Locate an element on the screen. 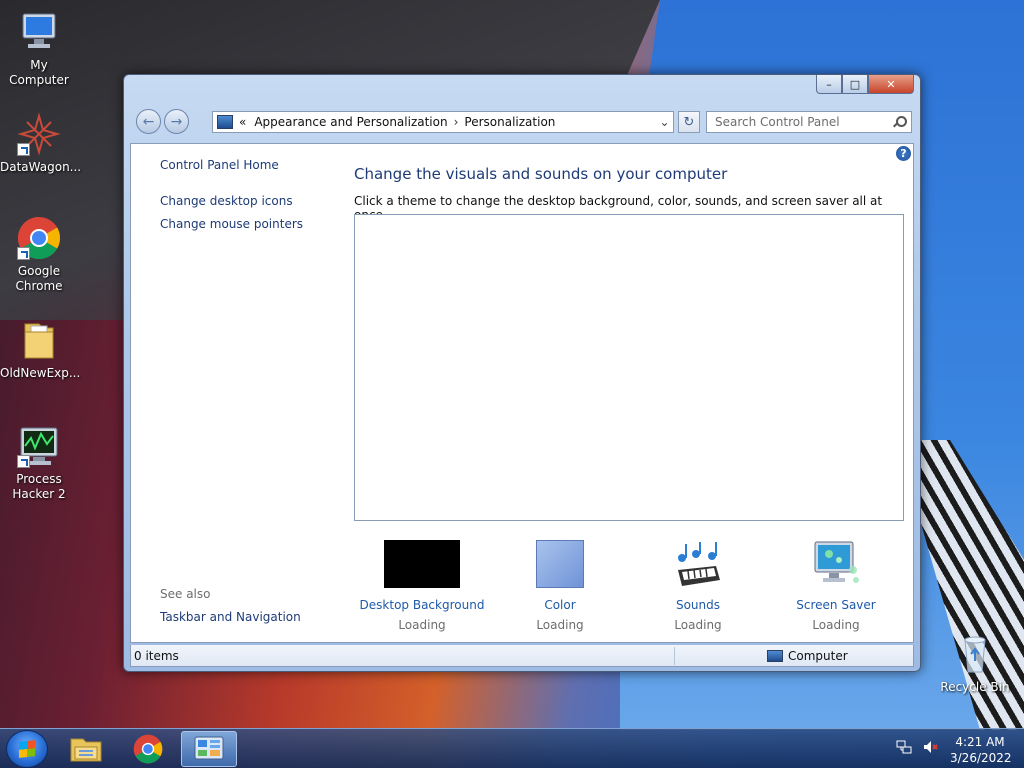  recycle-bin-icon is located at coordinates (975, 654).